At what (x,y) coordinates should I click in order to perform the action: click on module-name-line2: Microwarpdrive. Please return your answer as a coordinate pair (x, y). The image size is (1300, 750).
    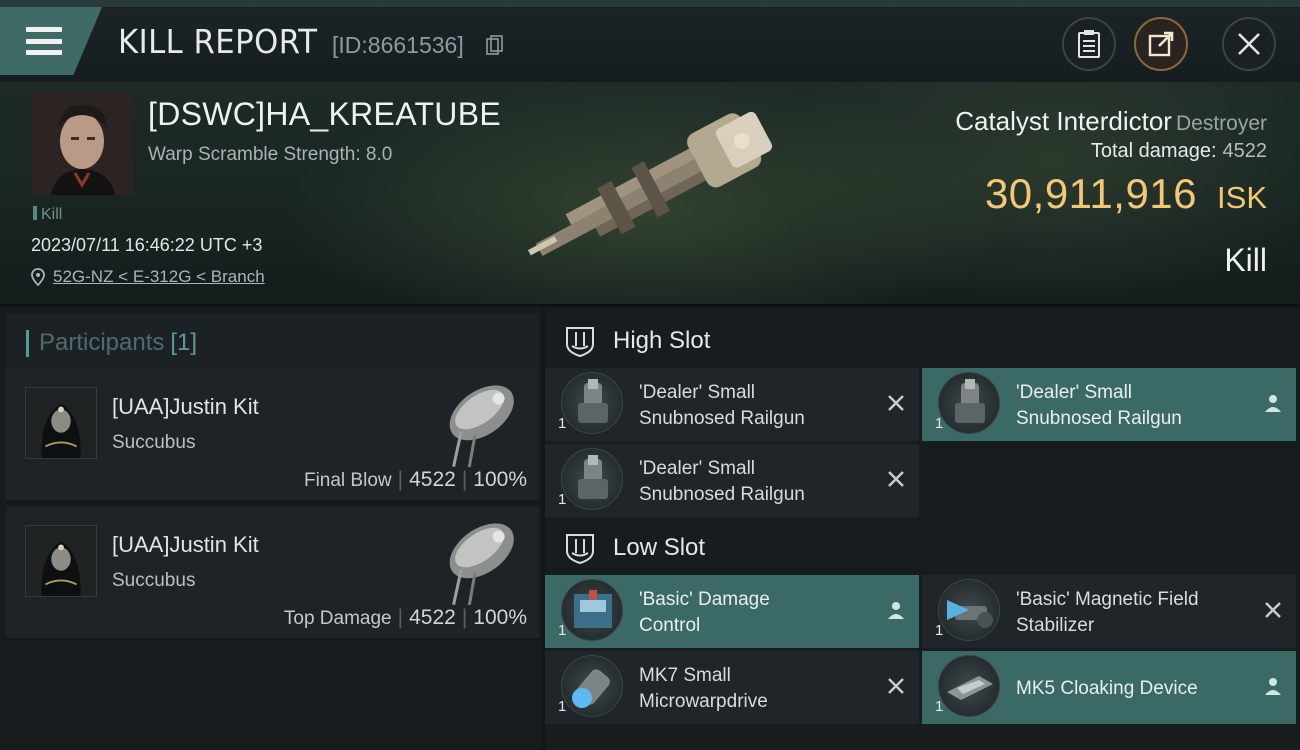
    Looking at the image, I should click on (703, 701).